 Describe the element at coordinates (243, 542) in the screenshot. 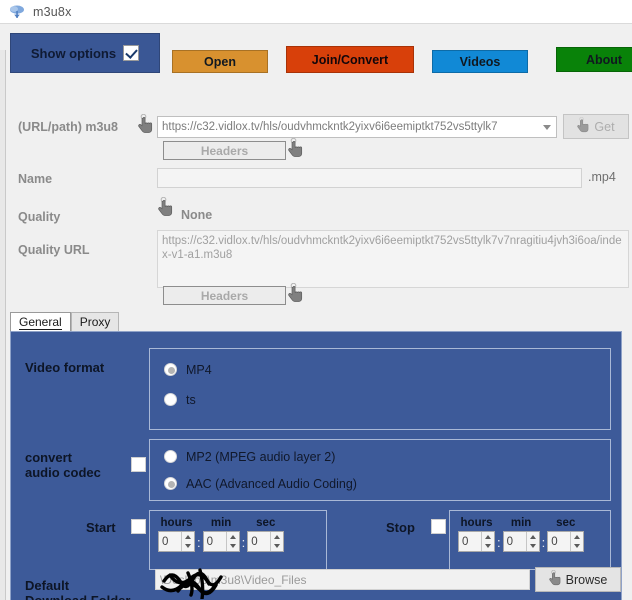

I see `start-colon-2: :` at that location.